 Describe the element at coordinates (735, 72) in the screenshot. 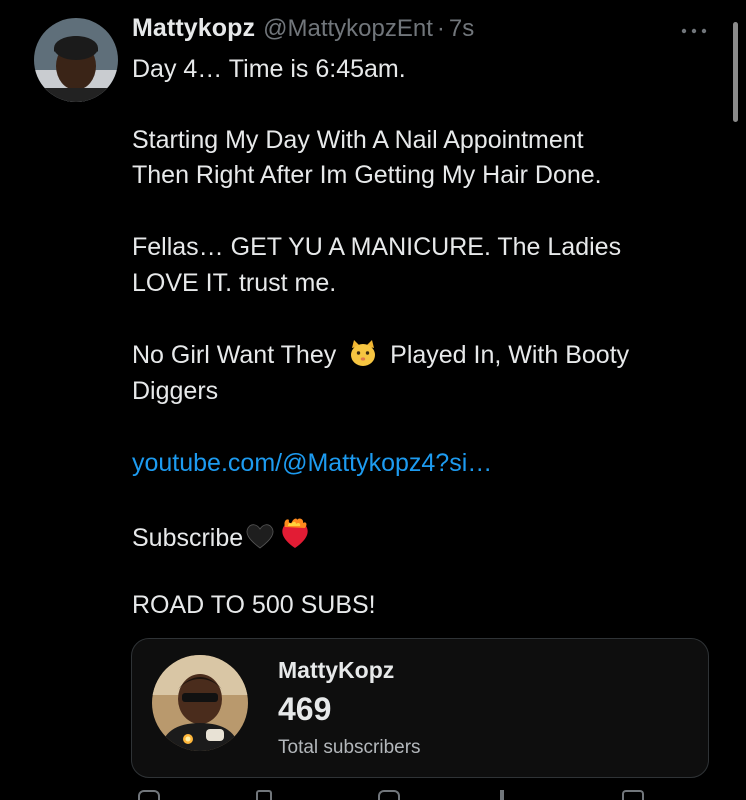

I see `scrollbar` at that location.